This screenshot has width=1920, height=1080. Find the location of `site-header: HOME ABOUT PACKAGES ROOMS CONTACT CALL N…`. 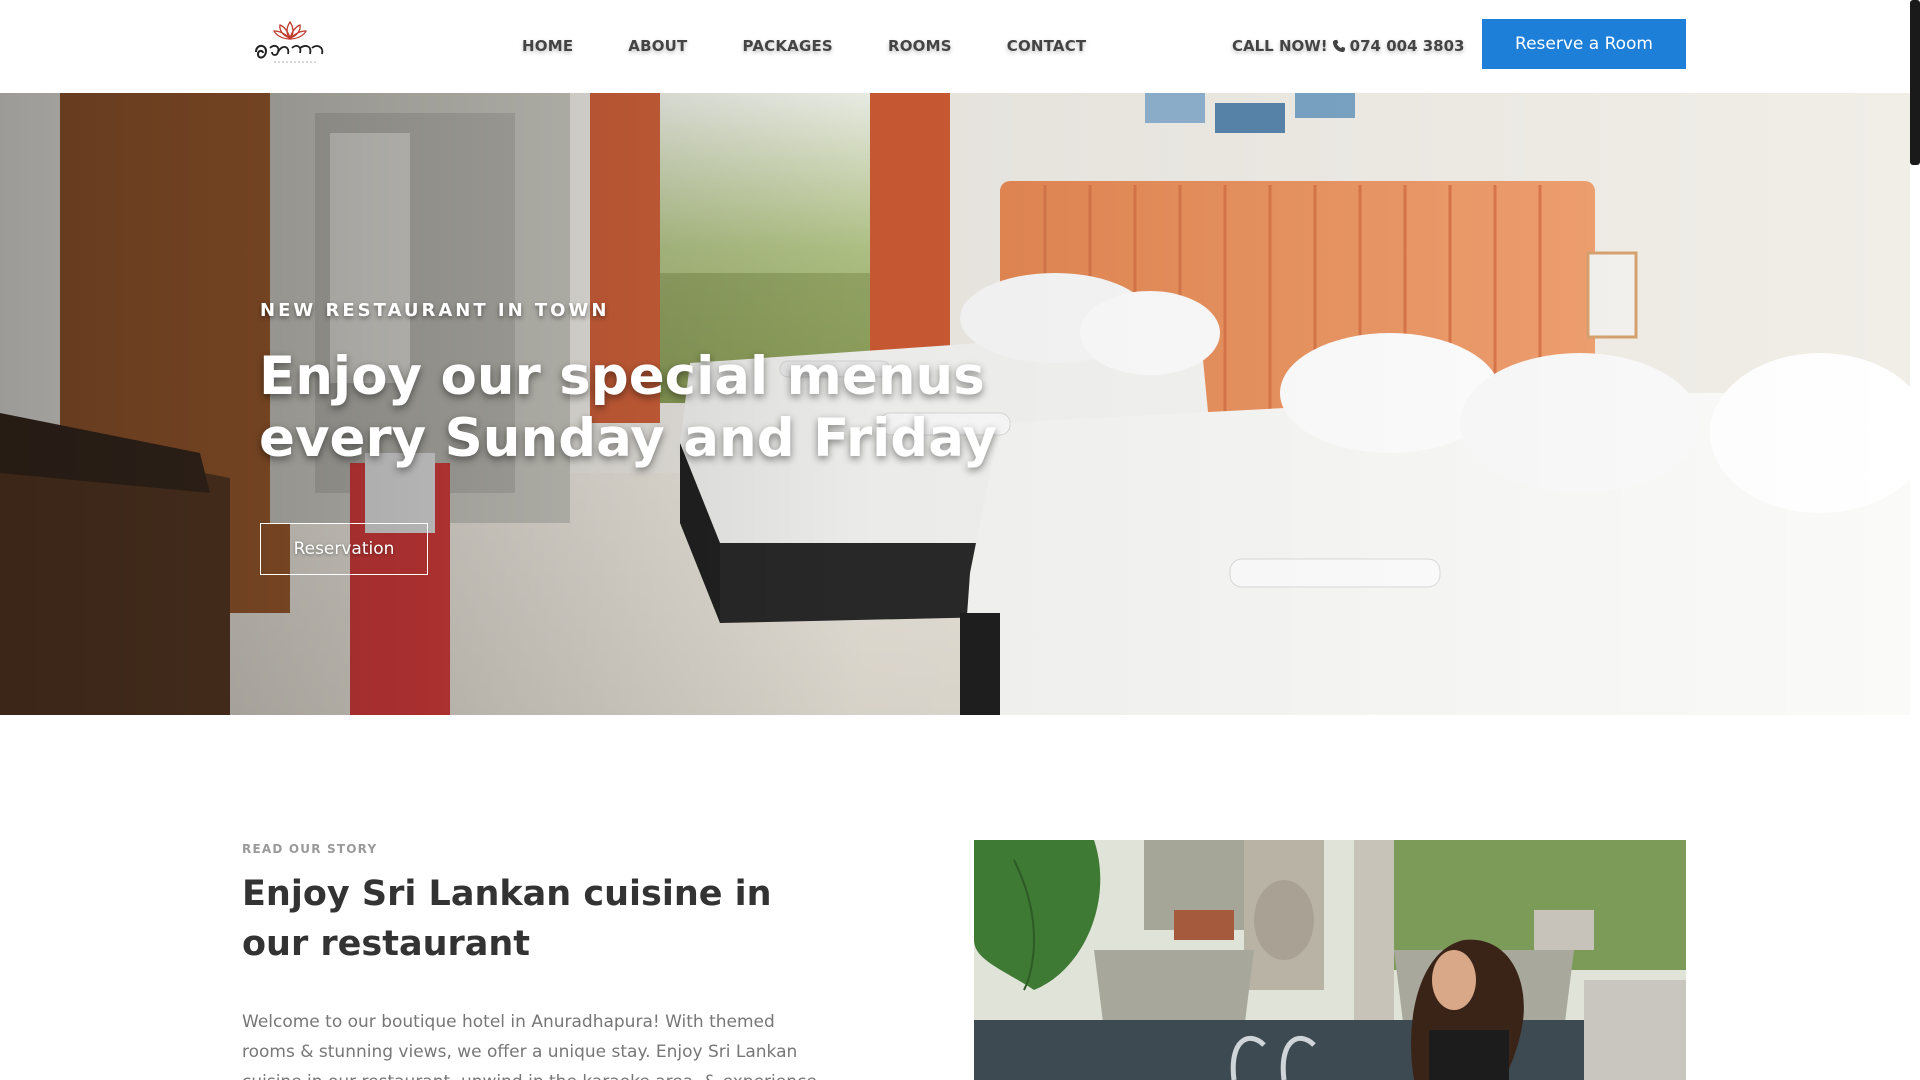

site-header: HOME ABOUT PACKAGES ROOMS CONTACT CALL N… is located at coordinates (955, 46).